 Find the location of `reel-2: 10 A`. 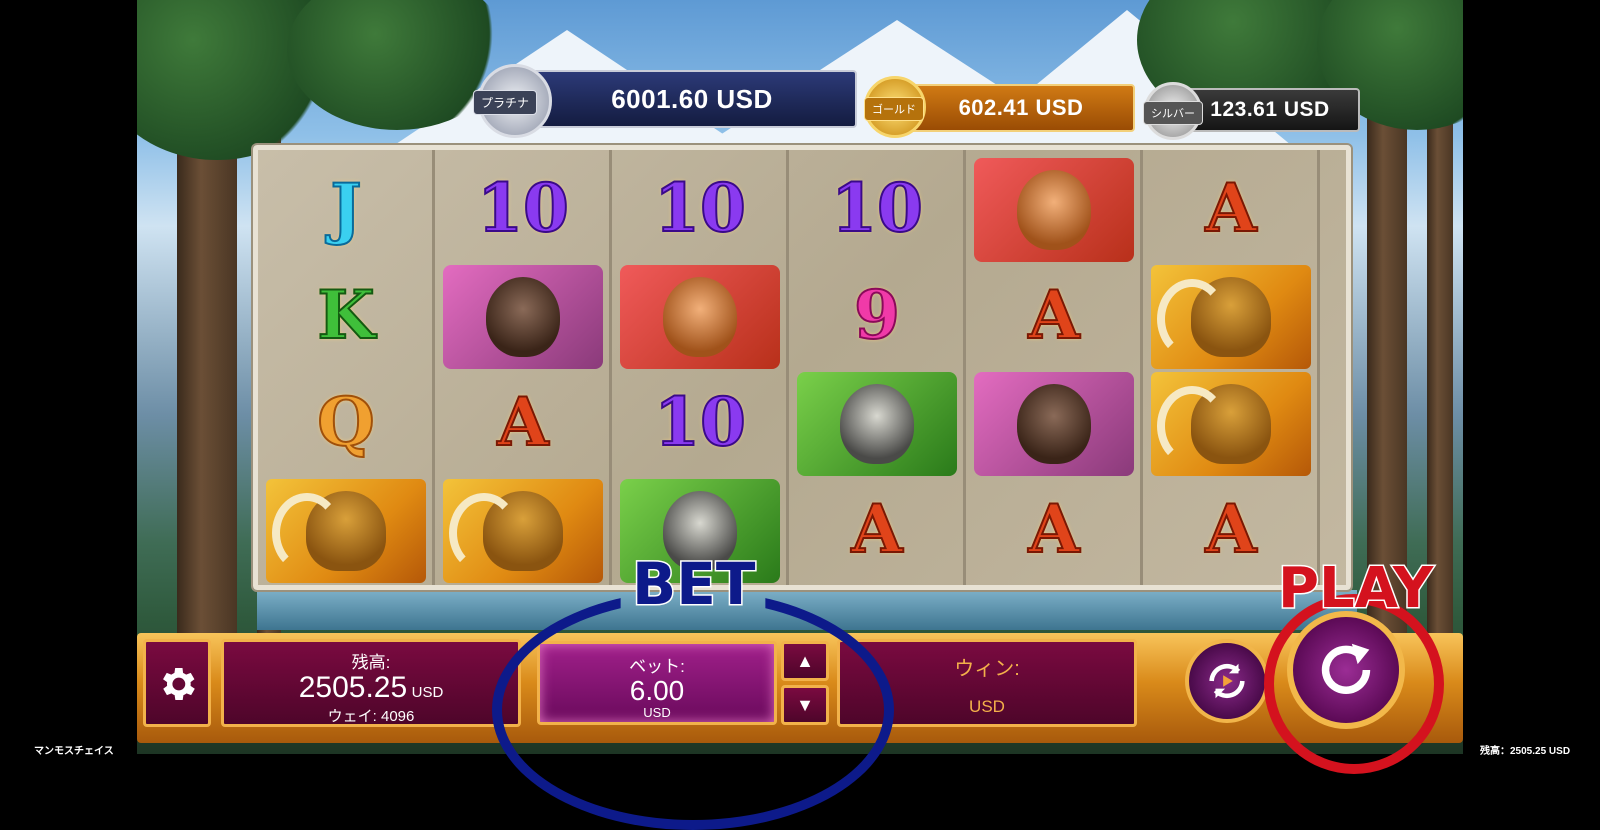

reel-2: 10 A is located at coordinates (523, 367).